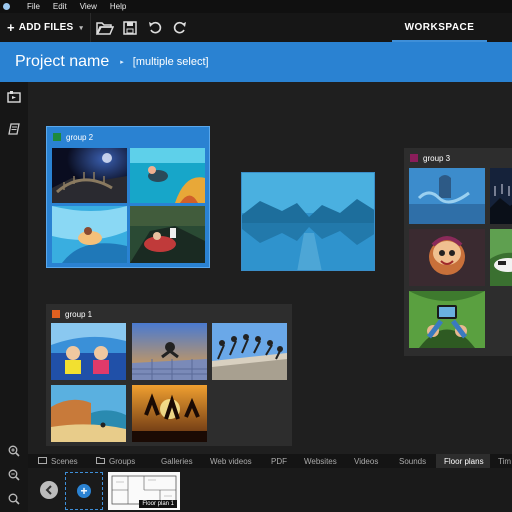  I want to click on tab-label: PDF, so click(279, 461).